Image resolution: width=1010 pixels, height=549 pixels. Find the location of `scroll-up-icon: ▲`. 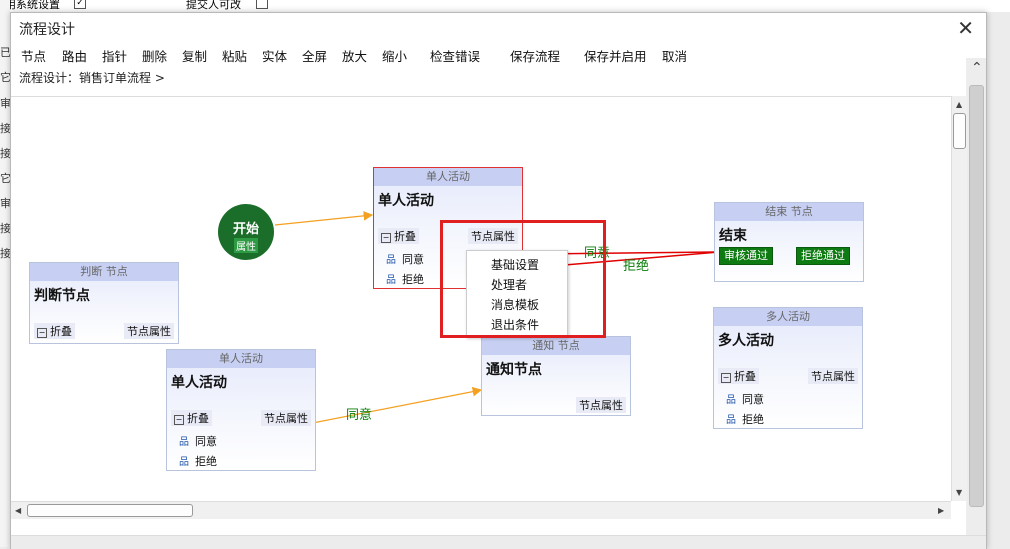

scroll-up-icon: ▲ is located at coordinates (959, 104).